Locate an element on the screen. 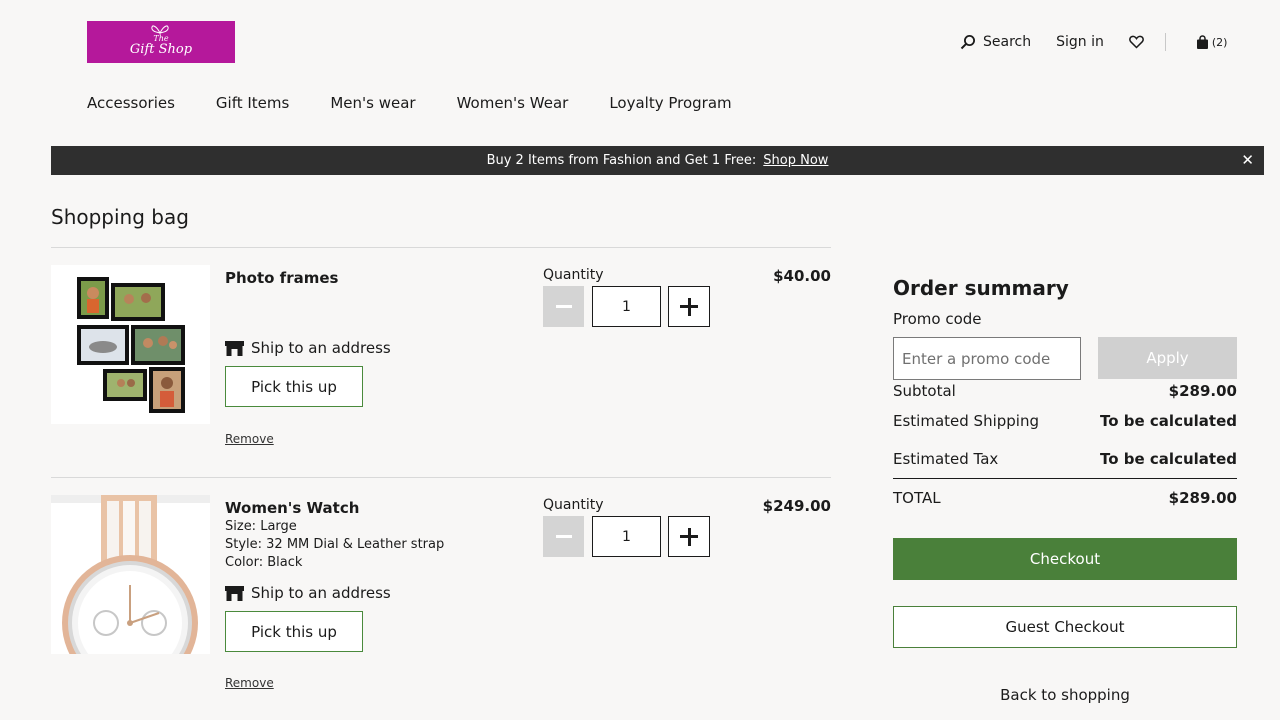 The width and height of the screenshot is (1280, 720). tax-value: To be calculated is located at coordinates (1168, 459).